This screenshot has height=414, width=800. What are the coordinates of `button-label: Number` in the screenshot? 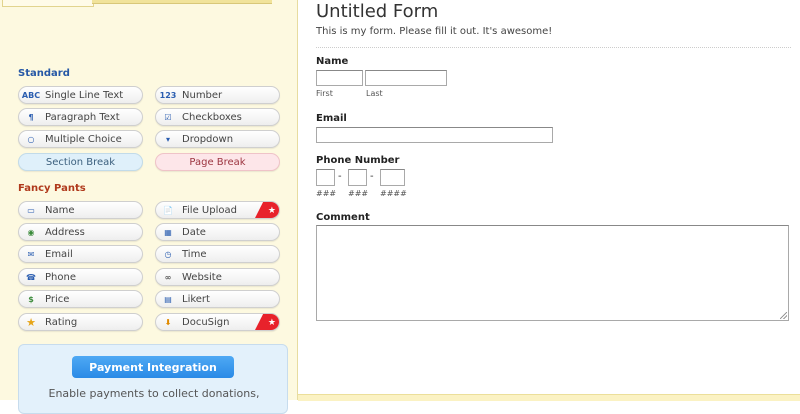 It's located at (202, 95).